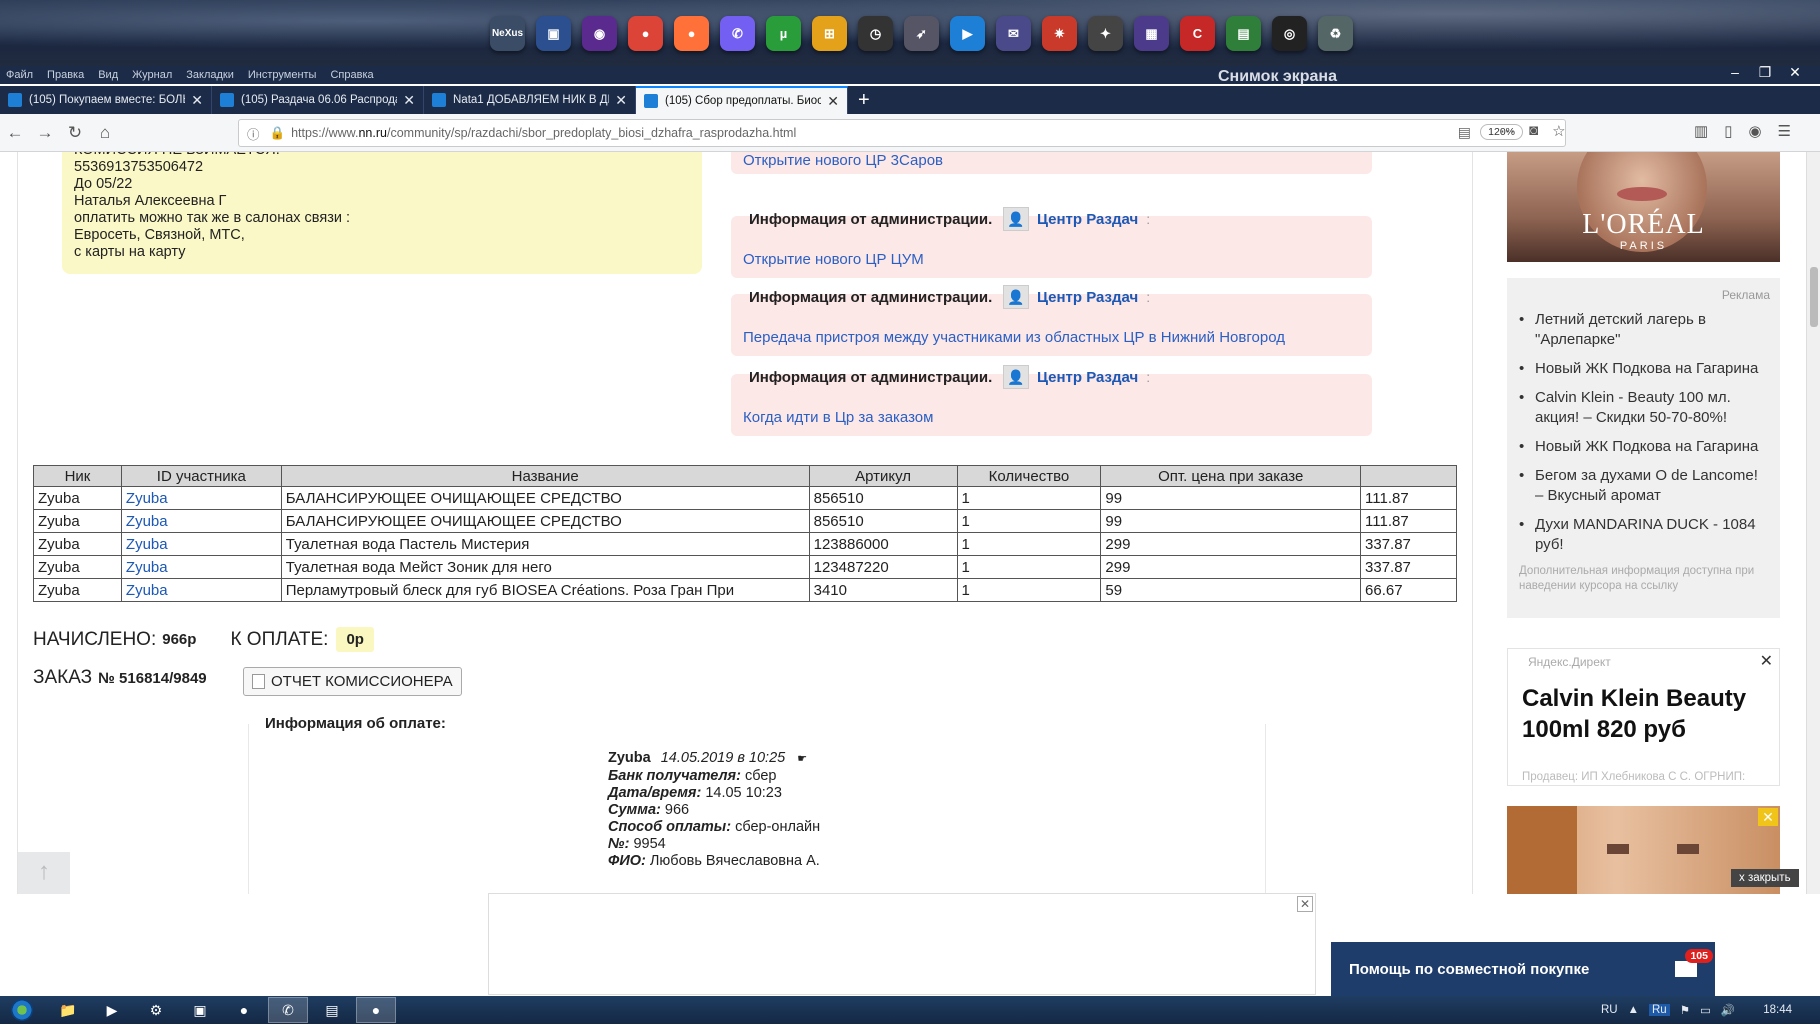 Image resolution: width=1820 pixels, height=1024 pixels. What do you see at coordinates (1728, 1010) in the screenshot?
I see `volume-icon: 🔊` at bounding box center [1728, 1010].